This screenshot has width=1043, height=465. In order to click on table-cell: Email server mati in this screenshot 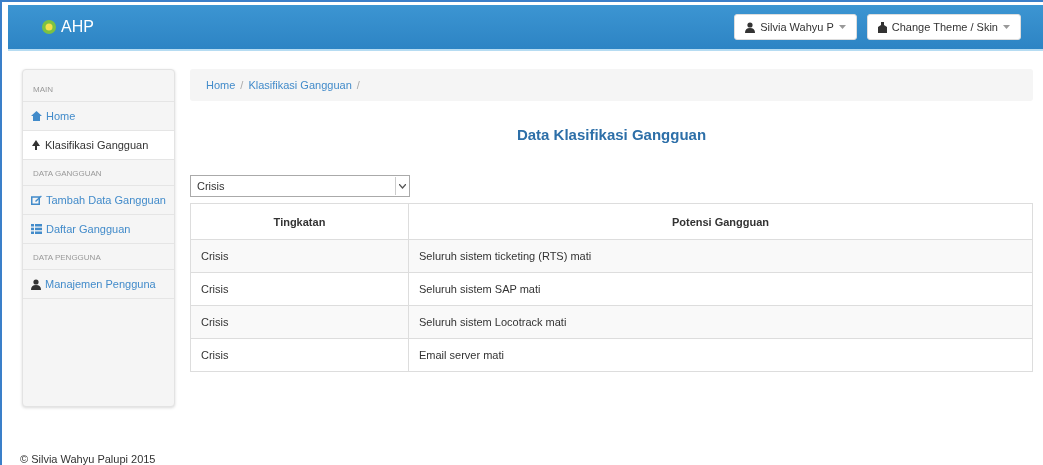, I will do `click(720, 355)`.